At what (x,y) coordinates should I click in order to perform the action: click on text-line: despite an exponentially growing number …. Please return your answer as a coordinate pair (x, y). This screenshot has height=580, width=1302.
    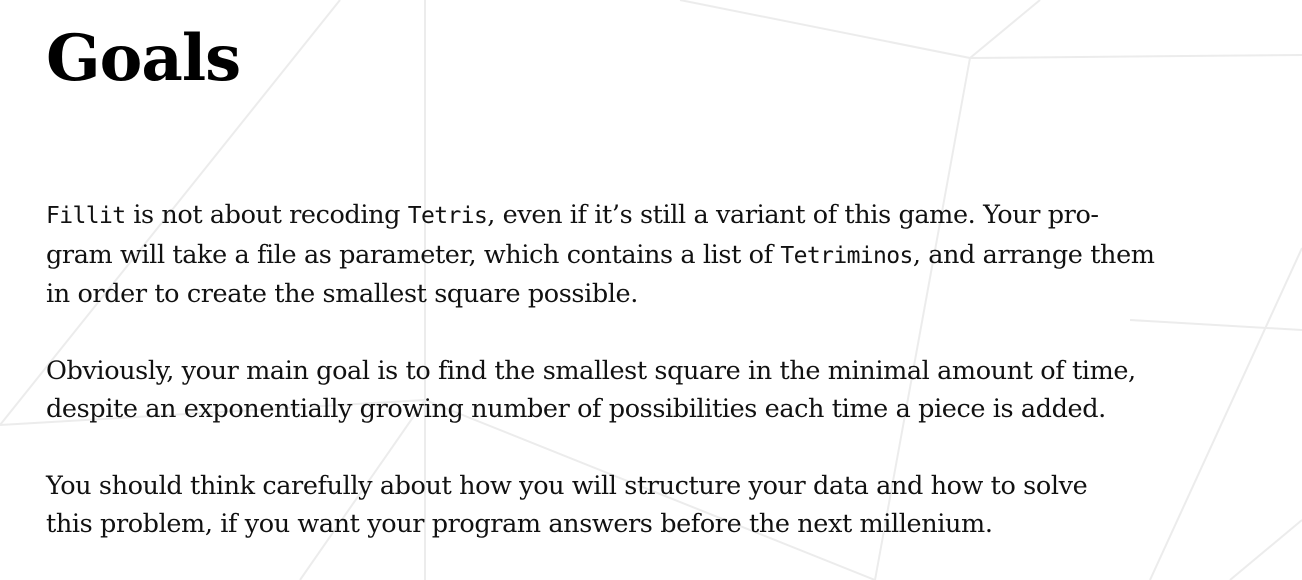
    Looking at the image, I should click on (576, 409).